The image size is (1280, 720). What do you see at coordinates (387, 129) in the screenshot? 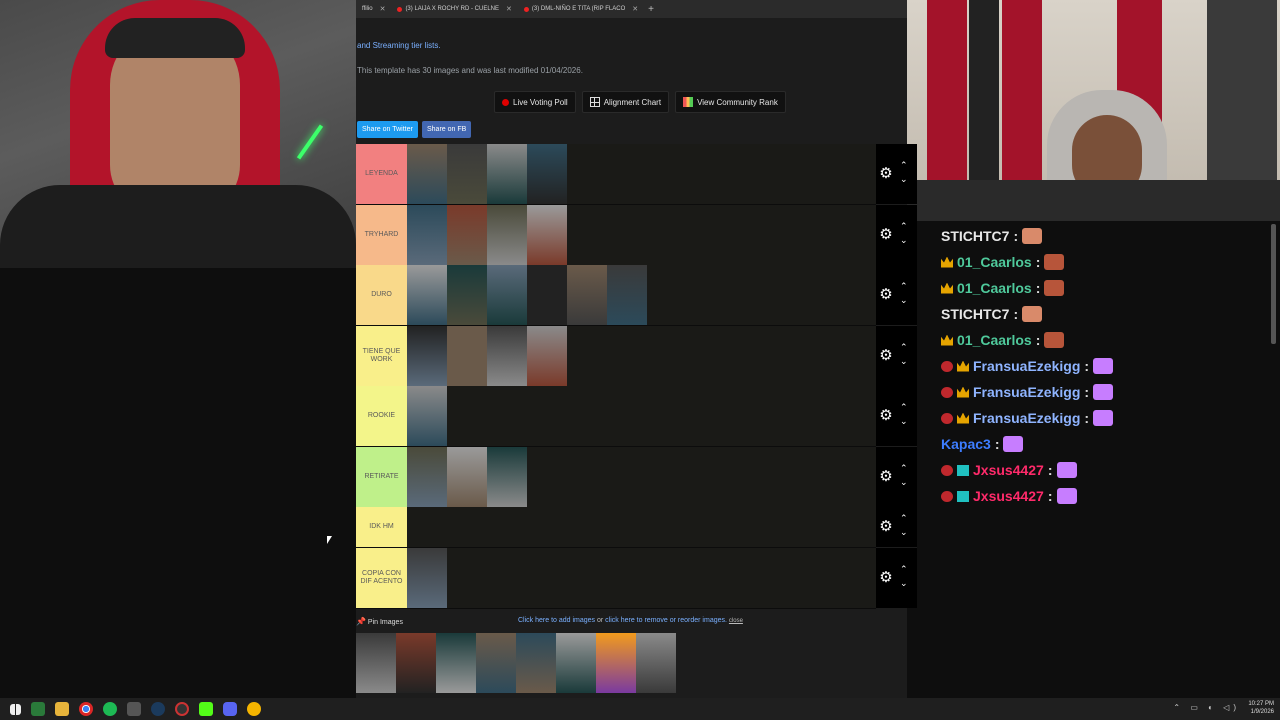
I see `share-twitter-button: Share on Twitter` at bounding box center [387, 129].